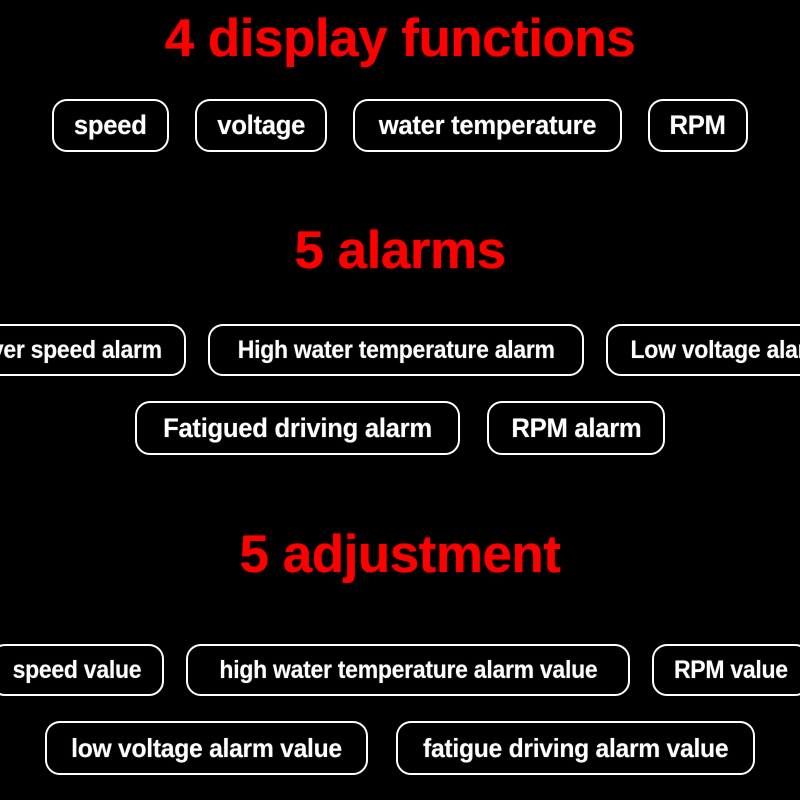 Image resolution: width=800 pixels, height=800 pixels. I want to click on pill-rpm-value: RPM value, so click(726, 670).